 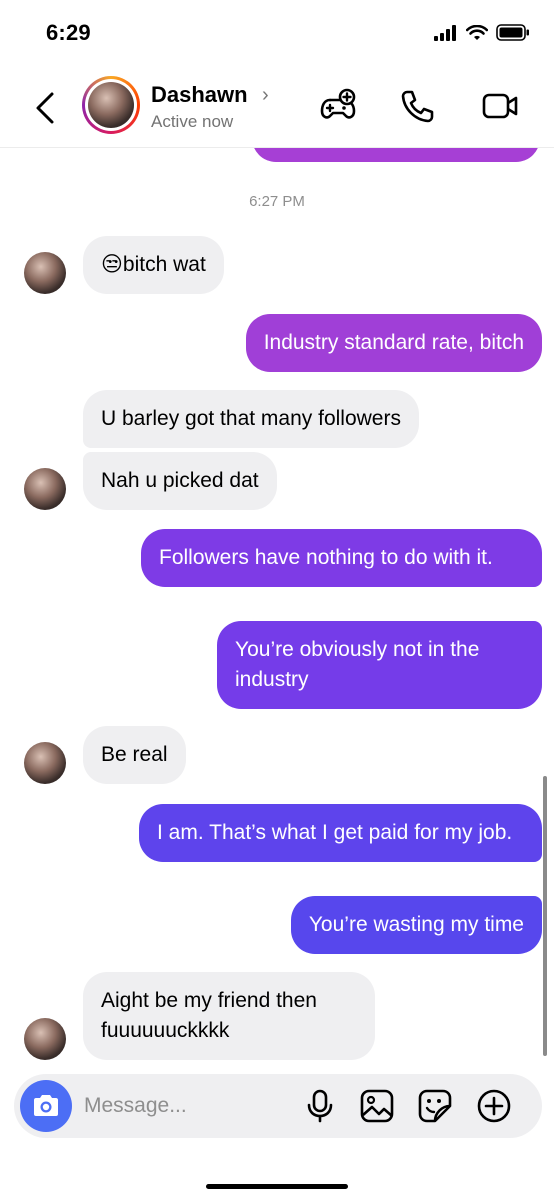 I want to click on message-text: U barley got that many followers, so click(x=251, y=418).